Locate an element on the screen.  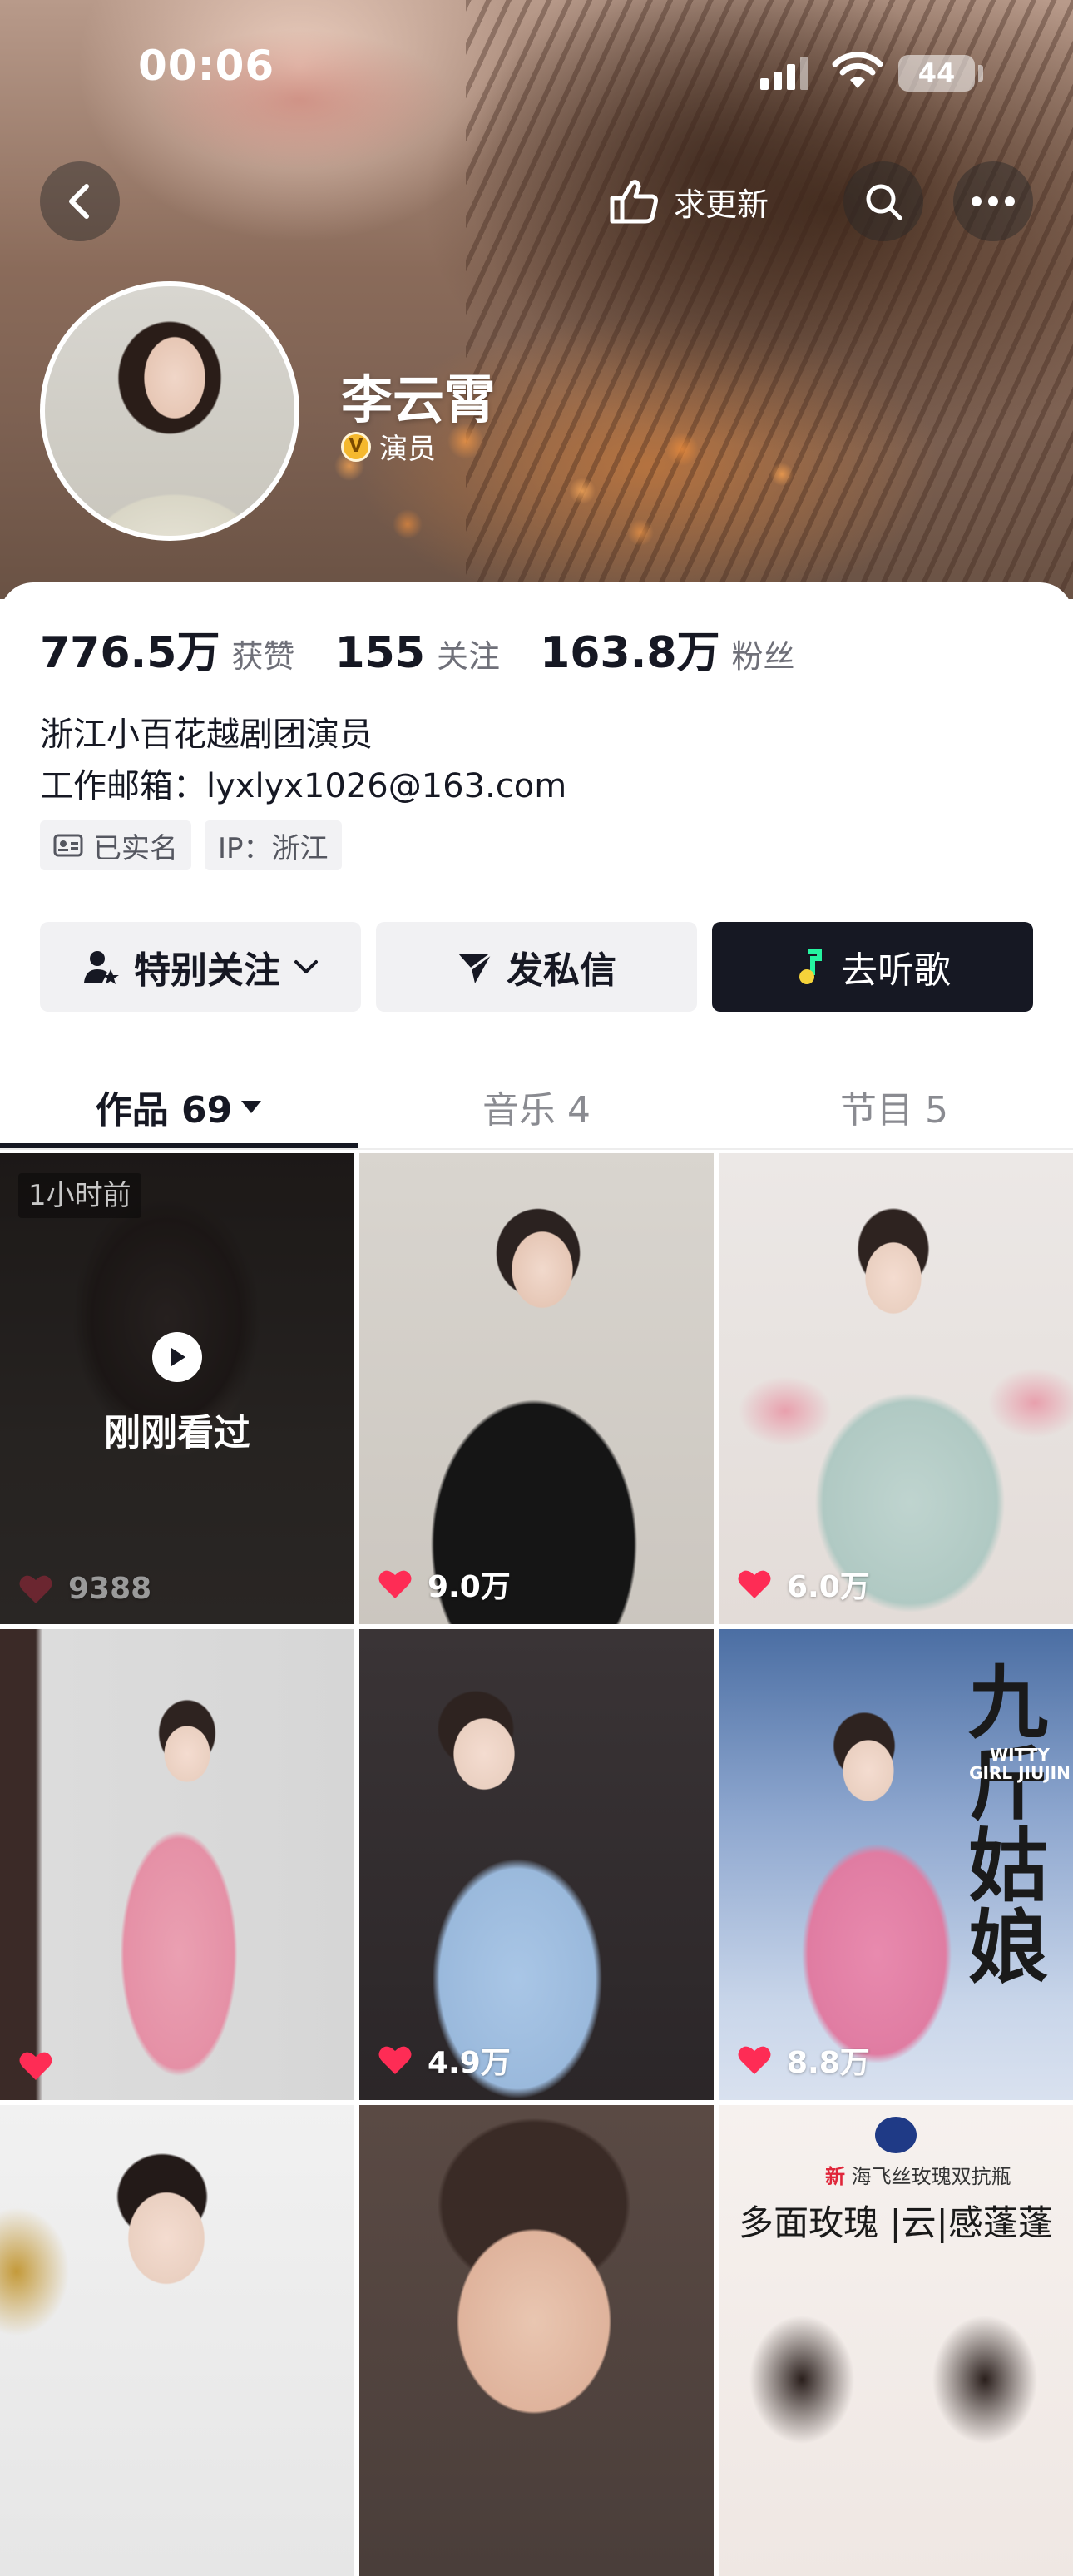
following-count: 155 is located at coordinates (380, 653).